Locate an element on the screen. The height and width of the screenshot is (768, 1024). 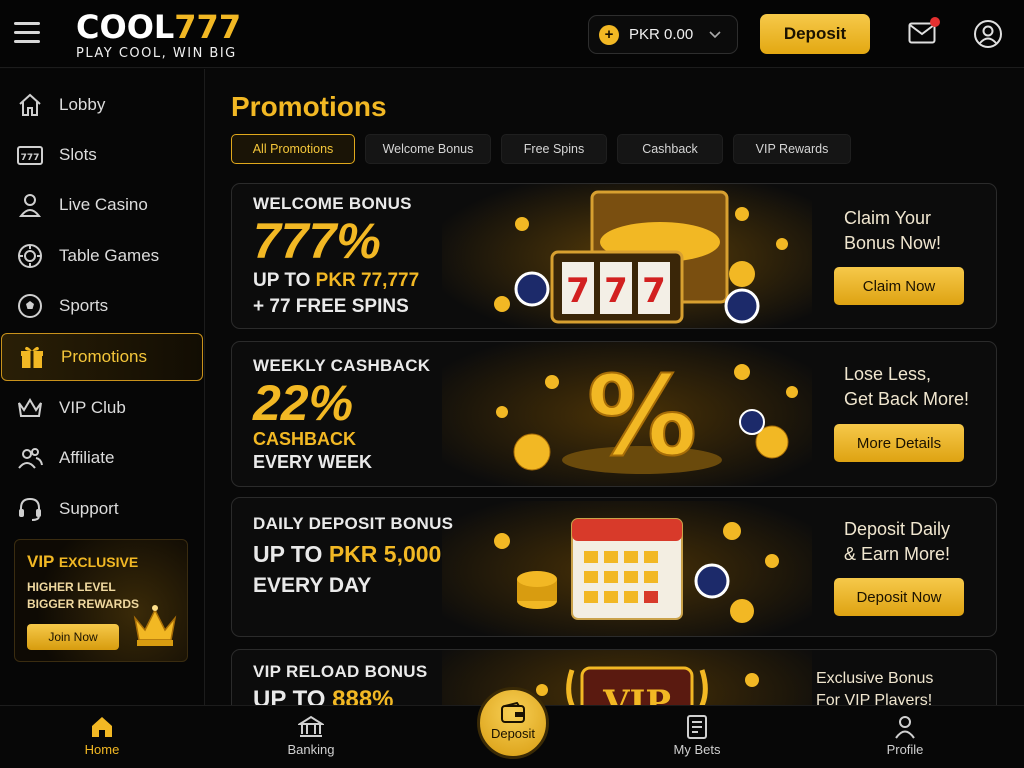
sidebar-item-promotions: Promotions is located at coordinates (102, 357).